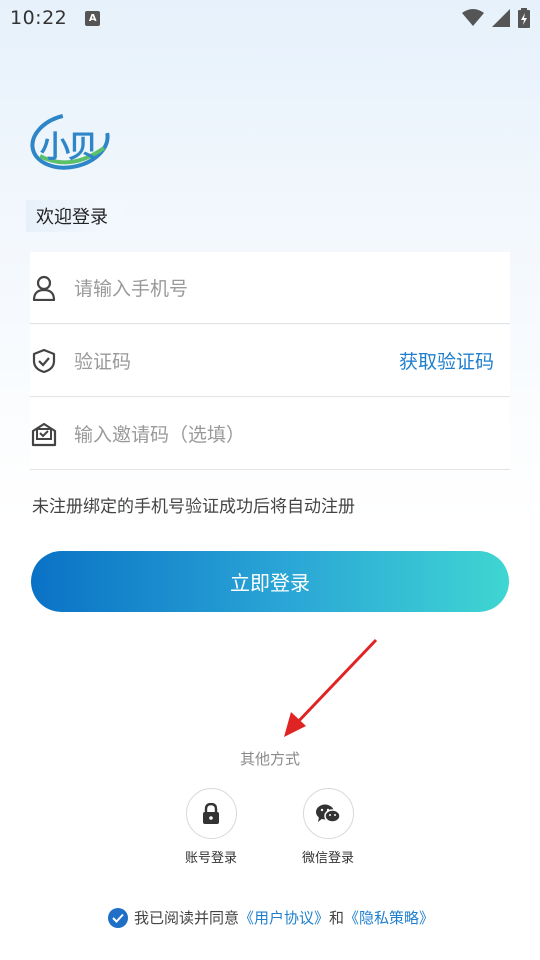 This screenshot has width=540, height=960. What do you see at coordinates (269, 759) in the screenshot?
I see `other-methods-title: 其他方式` at bounding box center [269, 759].